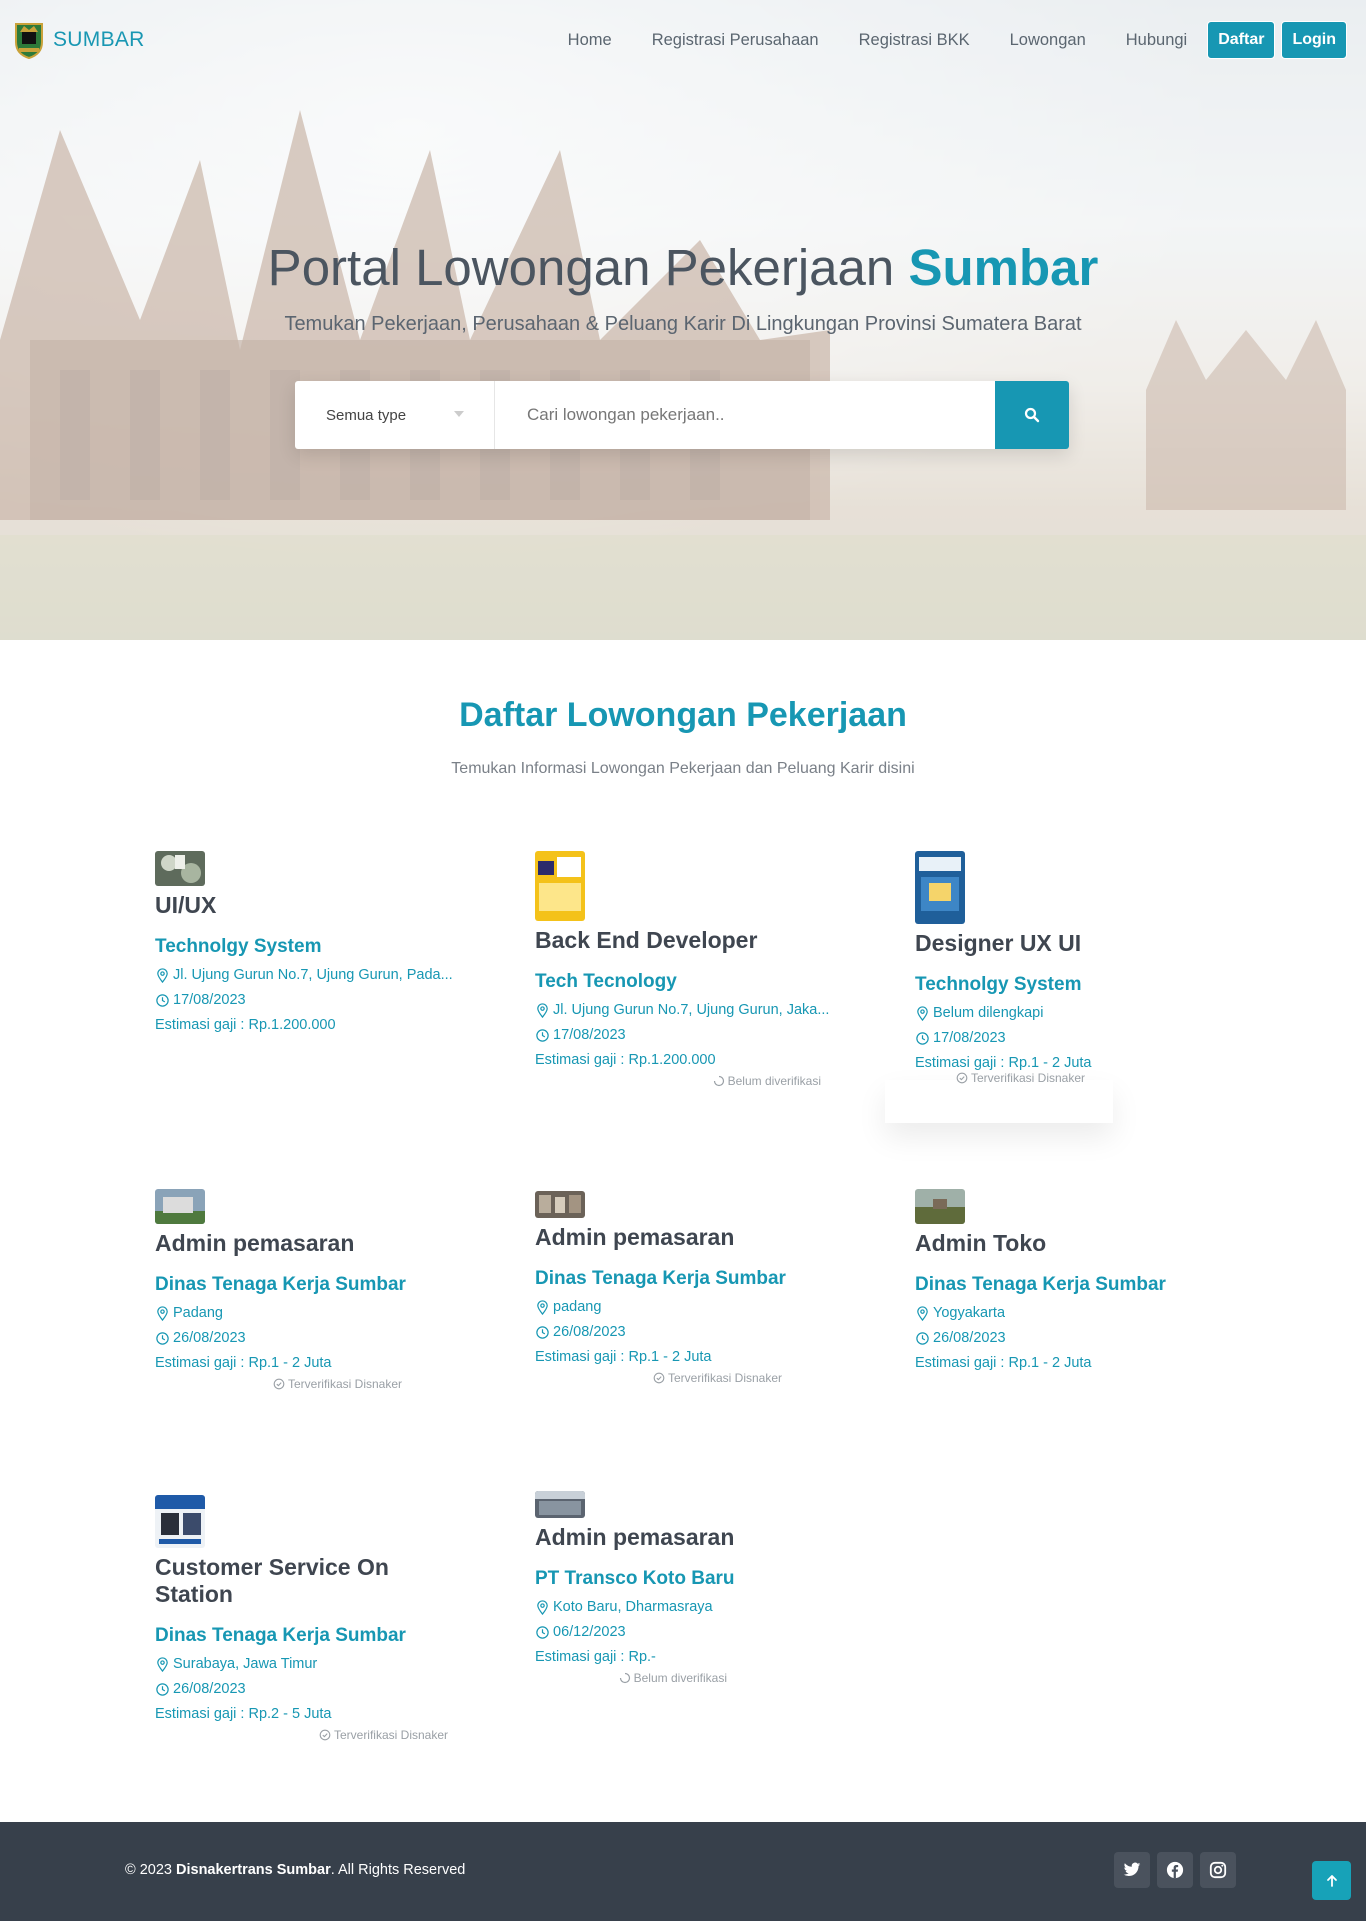 This screenshot has width=1366, height=1921. I want to click on job-title: Customer Service On Station, so click(305, 1581).